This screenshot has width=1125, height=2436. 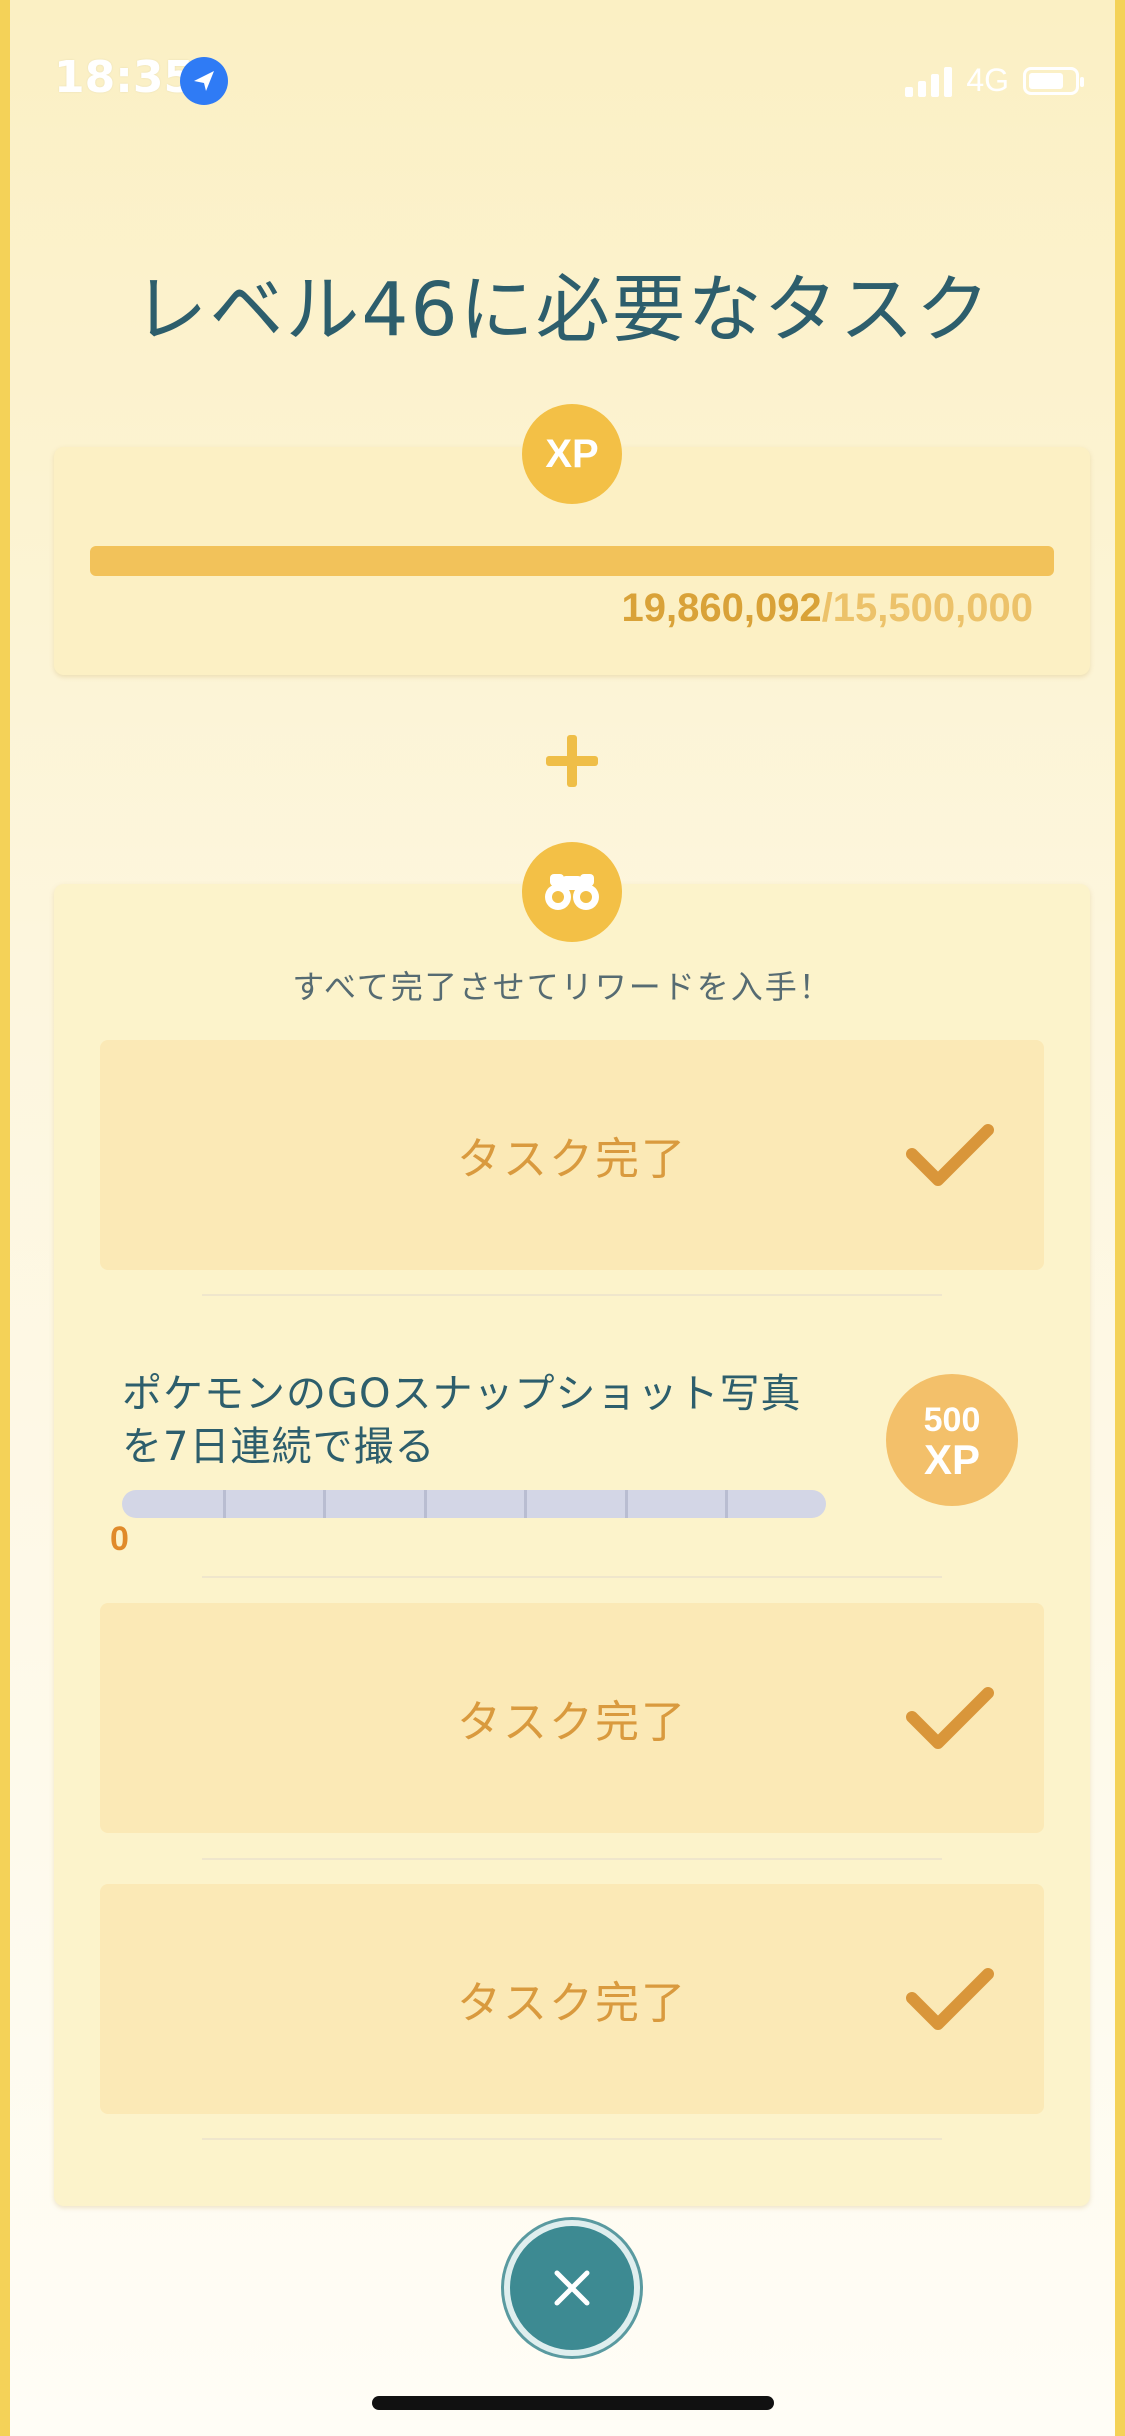 What do you see at coordinates (952, 1459) in the screenshot?
I see `reward-unit: XP` at bounding box center [952, 1459].